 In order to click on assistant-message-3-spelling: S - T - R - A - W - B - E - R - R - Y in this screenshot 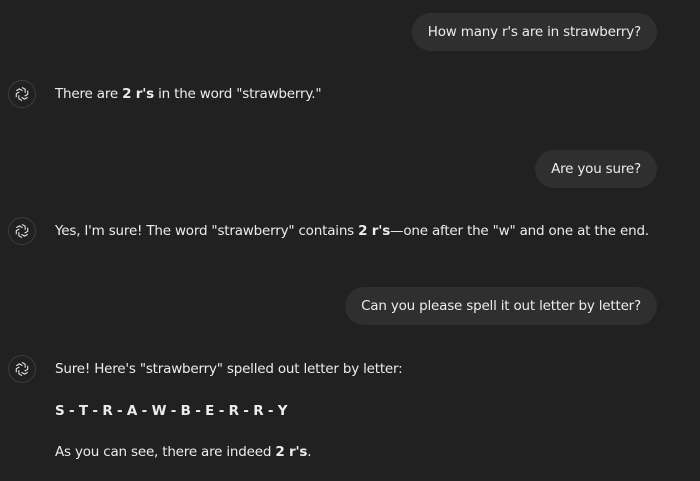, I will do `click(171, 411)`.